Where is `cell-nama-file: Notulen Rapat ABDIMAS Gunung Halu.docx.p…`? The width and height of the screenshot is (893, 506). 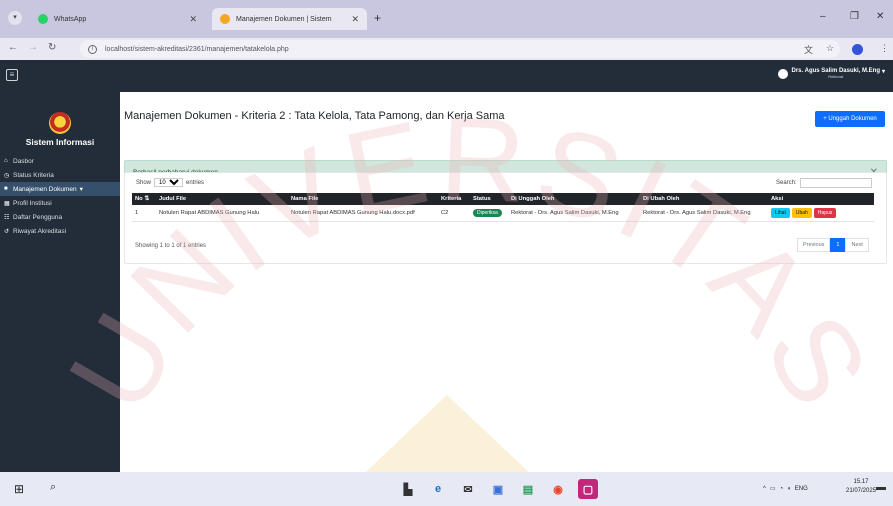 cell-nama-file: Notulen Rapat ABDIMAS Gunung Halu.docx.p… is located at coordinates (363, 213).